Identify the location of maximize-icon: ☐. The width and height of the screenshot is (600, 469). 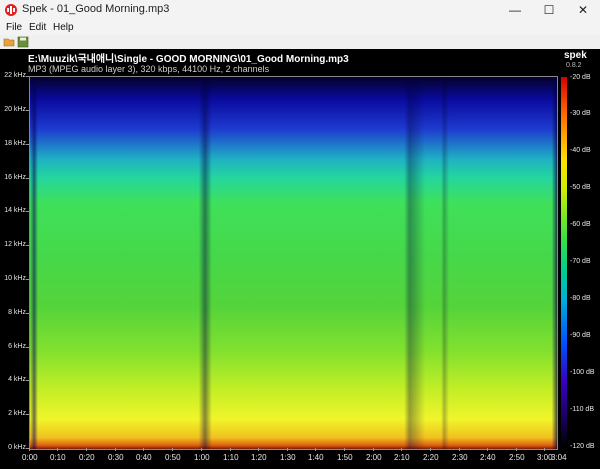
(549, 10).